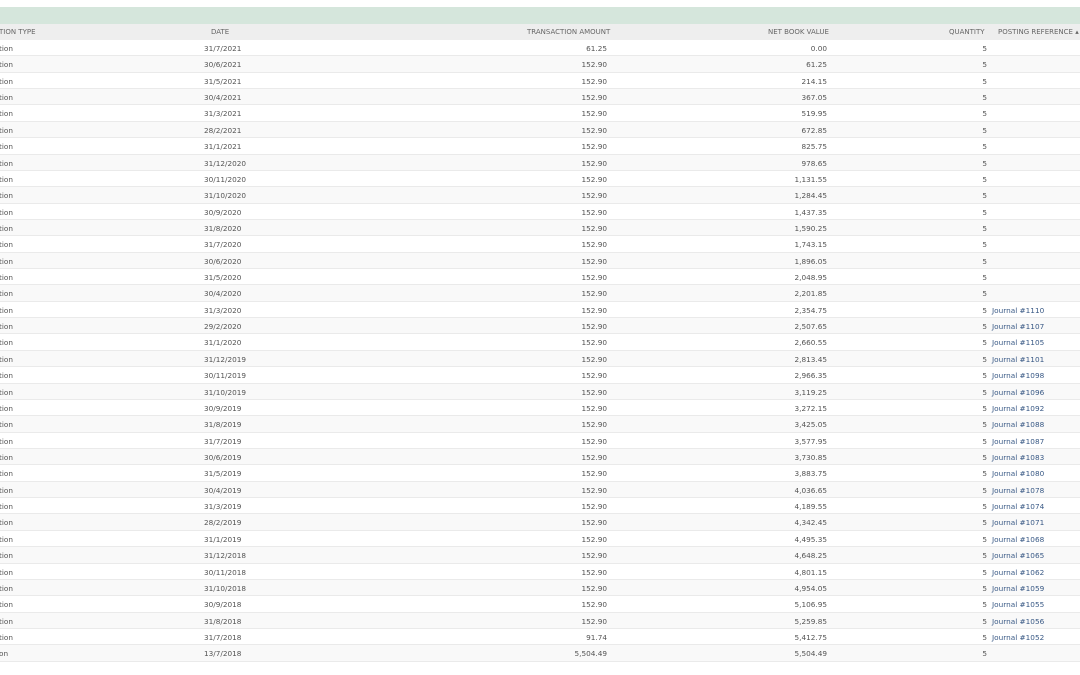 Image resolution: width=1080 pixels, height=675 pixels. What do you see at coordinates (811, 294) in the screenshot?
I see `net-book-value-cell: 2,201.85` at bounding box center [811, 294].